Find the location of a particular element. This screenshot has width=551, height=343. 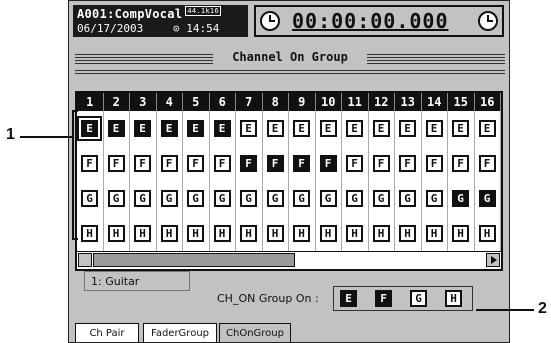

callout-1-label: 1 is located at coordinates (10, 134).